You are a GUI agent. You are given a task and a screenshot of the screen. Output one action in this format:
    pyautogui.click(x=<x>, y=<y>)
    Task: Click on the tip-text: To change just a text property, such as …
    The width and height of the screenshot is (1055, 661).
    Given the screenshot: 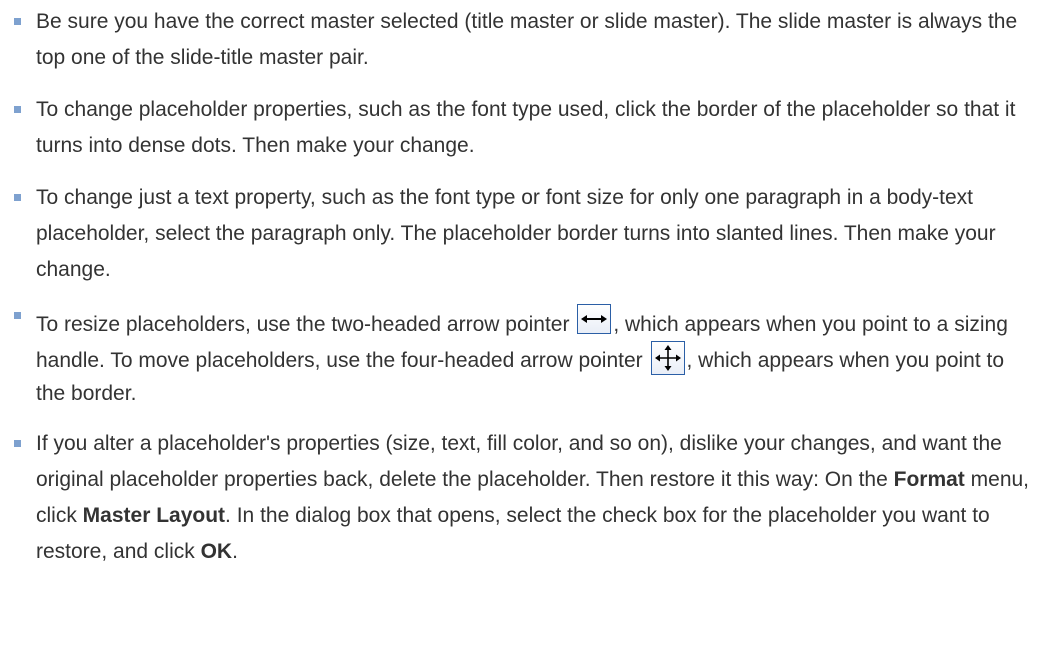 What is the action you would take?
    pyautogui.click(x=516, y=233)
    